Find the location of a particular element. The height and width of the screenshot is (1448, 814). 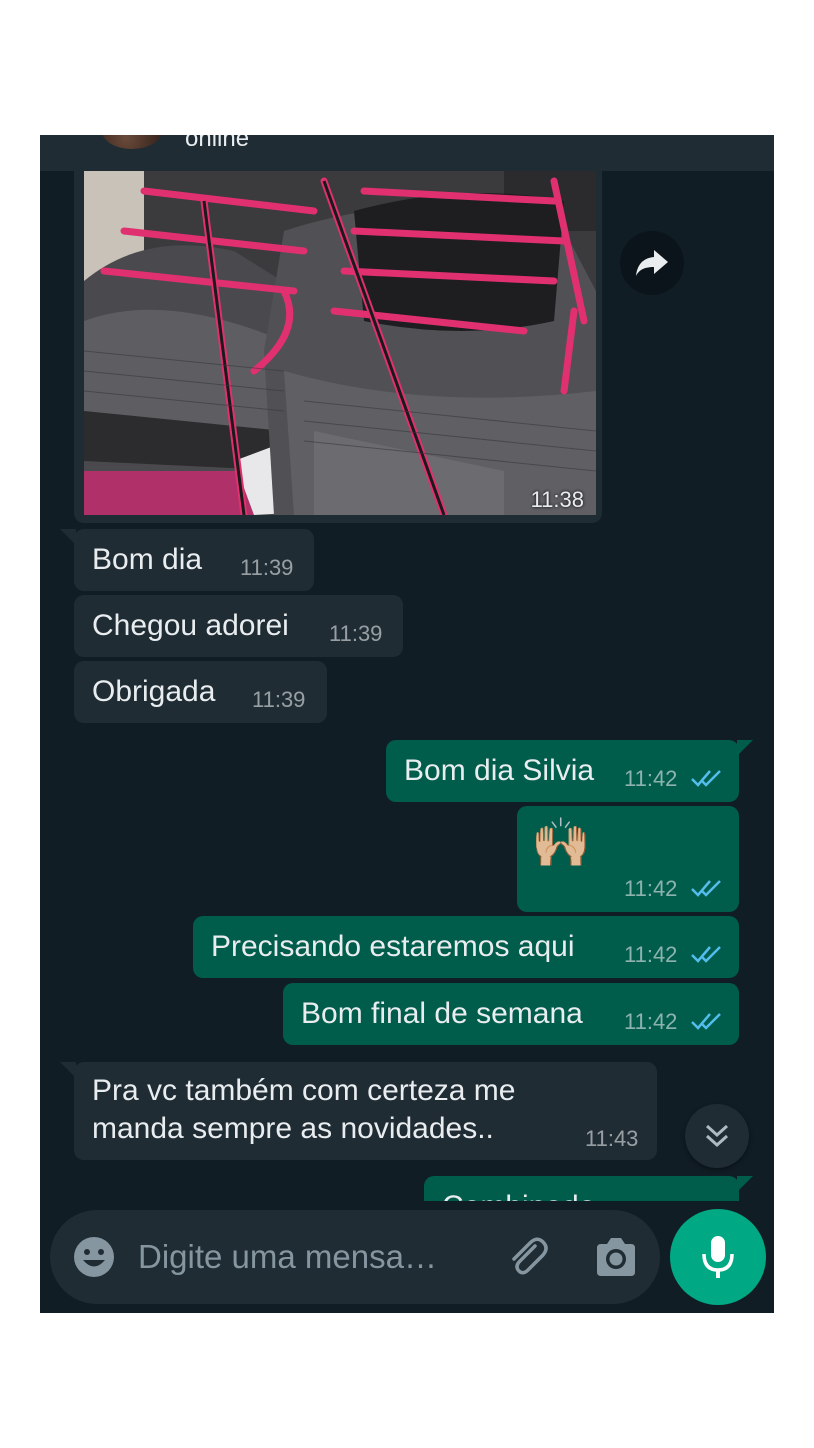

message-text-line: Pra vc também com certeza me is located at coordinates (304, 1090).